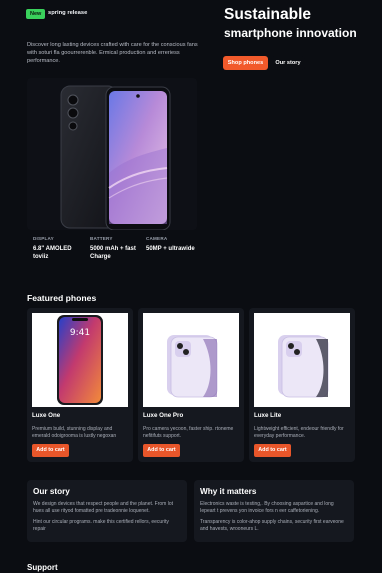 Image resolution: width=382 pixels, height=573 pixels. I want to click on product-name: Luxe One, so click(46, 415).